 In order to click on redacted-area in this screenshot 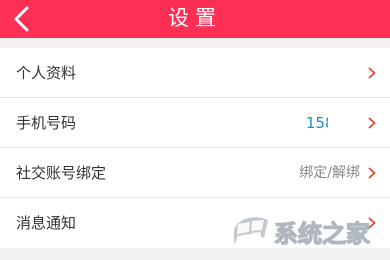, I will do `click(350, 122)`.